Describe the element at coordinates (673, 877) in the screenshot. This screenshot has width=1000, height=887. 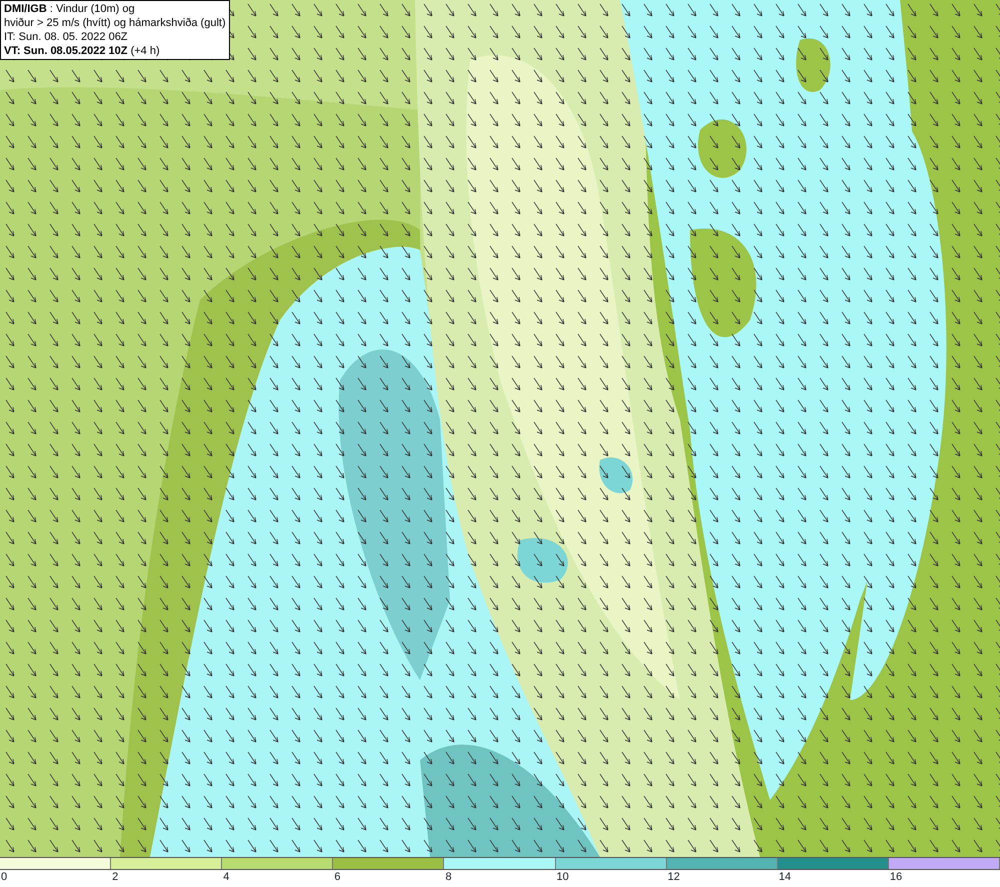
I see `legend-label: 12` at that location.